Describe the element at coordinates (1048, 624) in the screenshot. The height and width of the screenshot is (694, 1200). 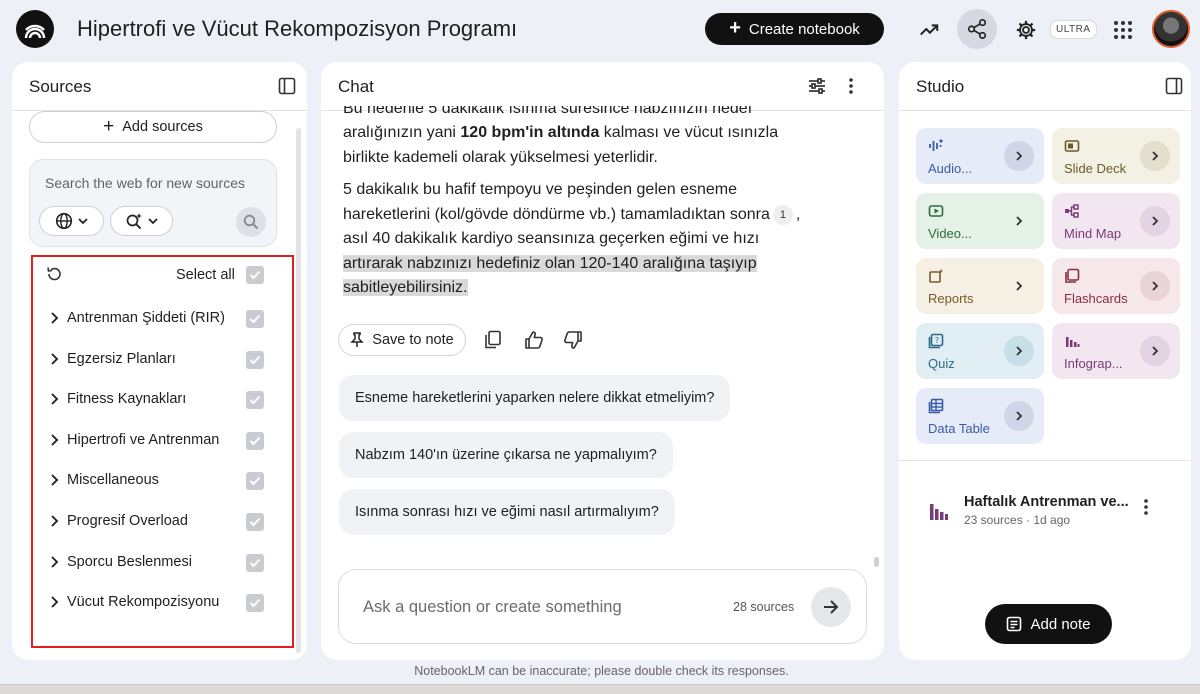
I see `add-note-button: Add note` at that location.